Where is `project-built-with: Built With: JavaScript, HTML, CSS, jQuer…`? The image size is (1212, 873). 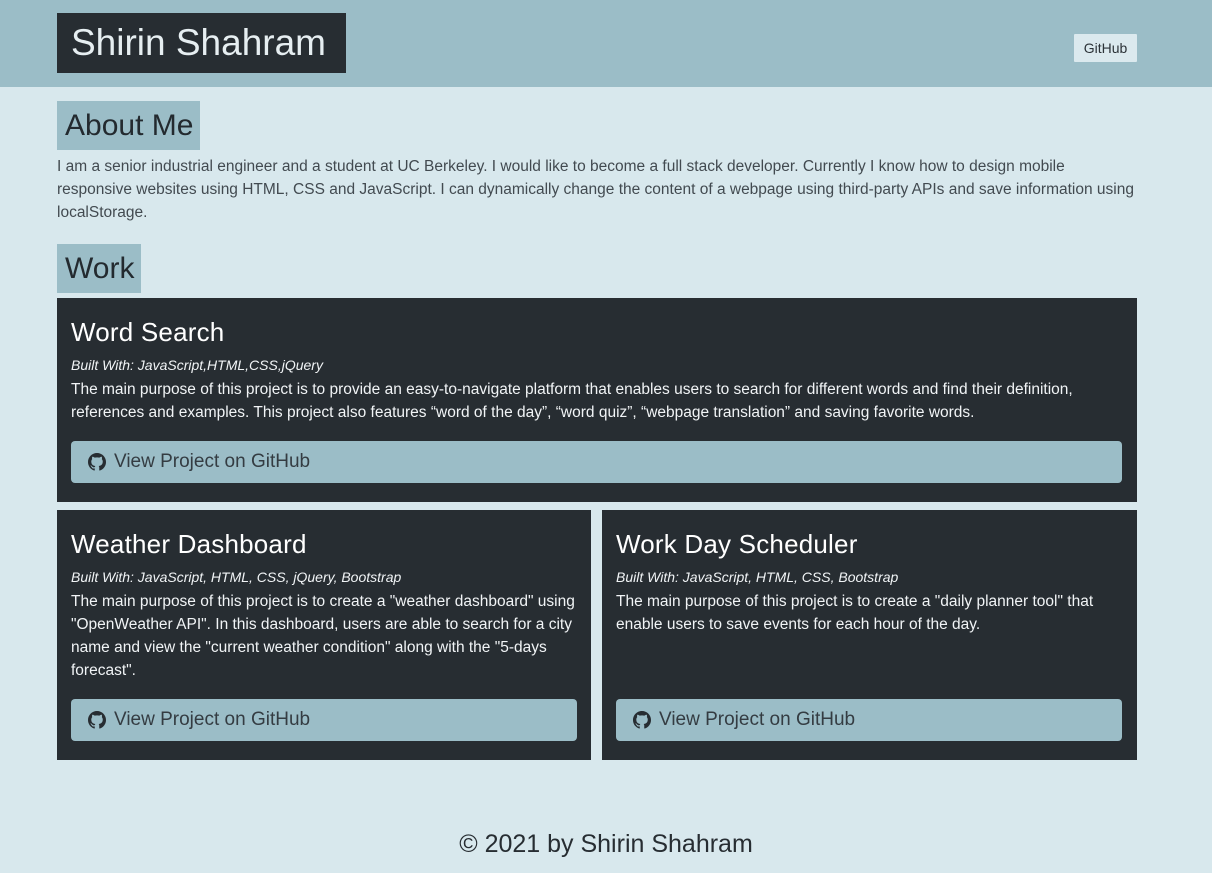
project-built-with: Built With: JavaScript, HTML, CSS, jQuer… is located at coordinates (236, 577).